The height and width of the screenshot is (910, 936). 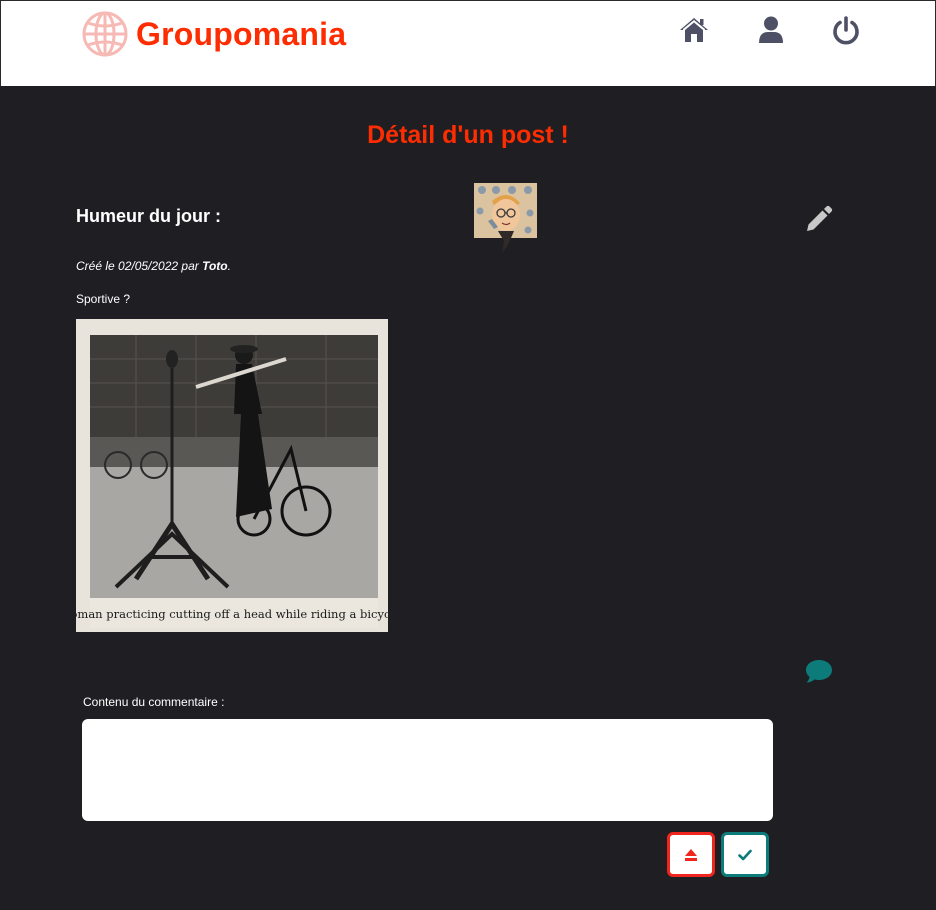 What do you see at coordinates (846, 30) in the screenshot?
I see `power-icon` at bounding box center [846, 30].